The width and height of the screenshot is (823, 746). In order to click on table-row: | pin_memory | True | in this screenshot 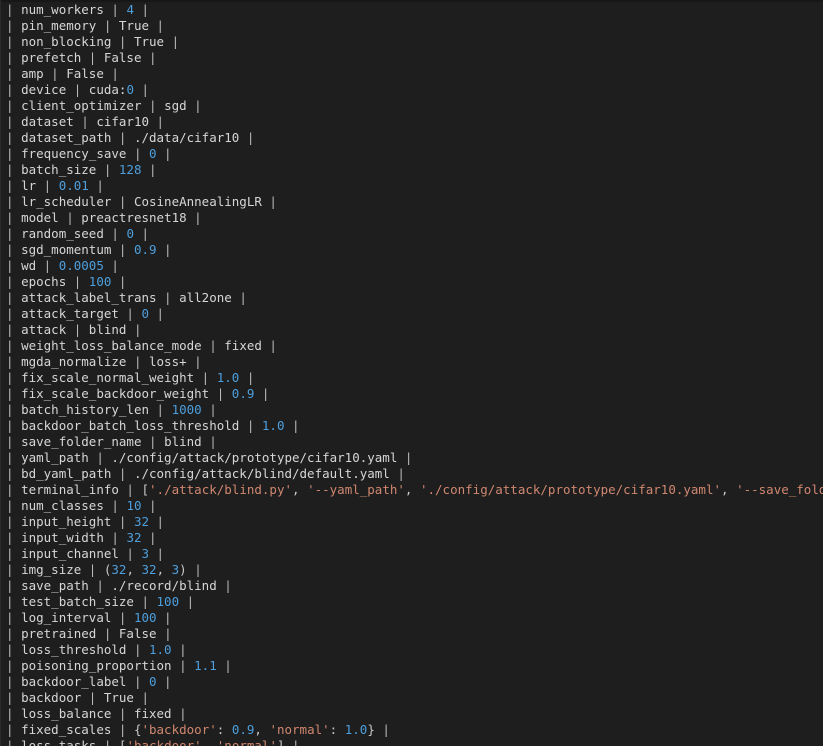, I will do `click(414, 26)`.